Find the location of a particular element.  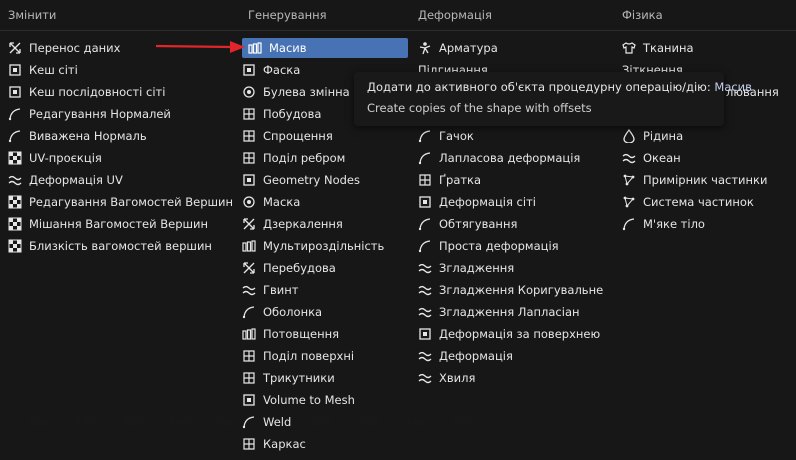

menu-item-label: Тканина is located at coordinates (668, 48).